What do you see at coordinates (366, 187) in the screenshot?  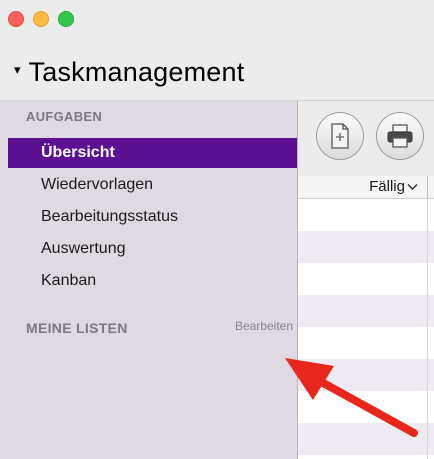 I see `table-header: Fällig` at bounding box center [366, 187].